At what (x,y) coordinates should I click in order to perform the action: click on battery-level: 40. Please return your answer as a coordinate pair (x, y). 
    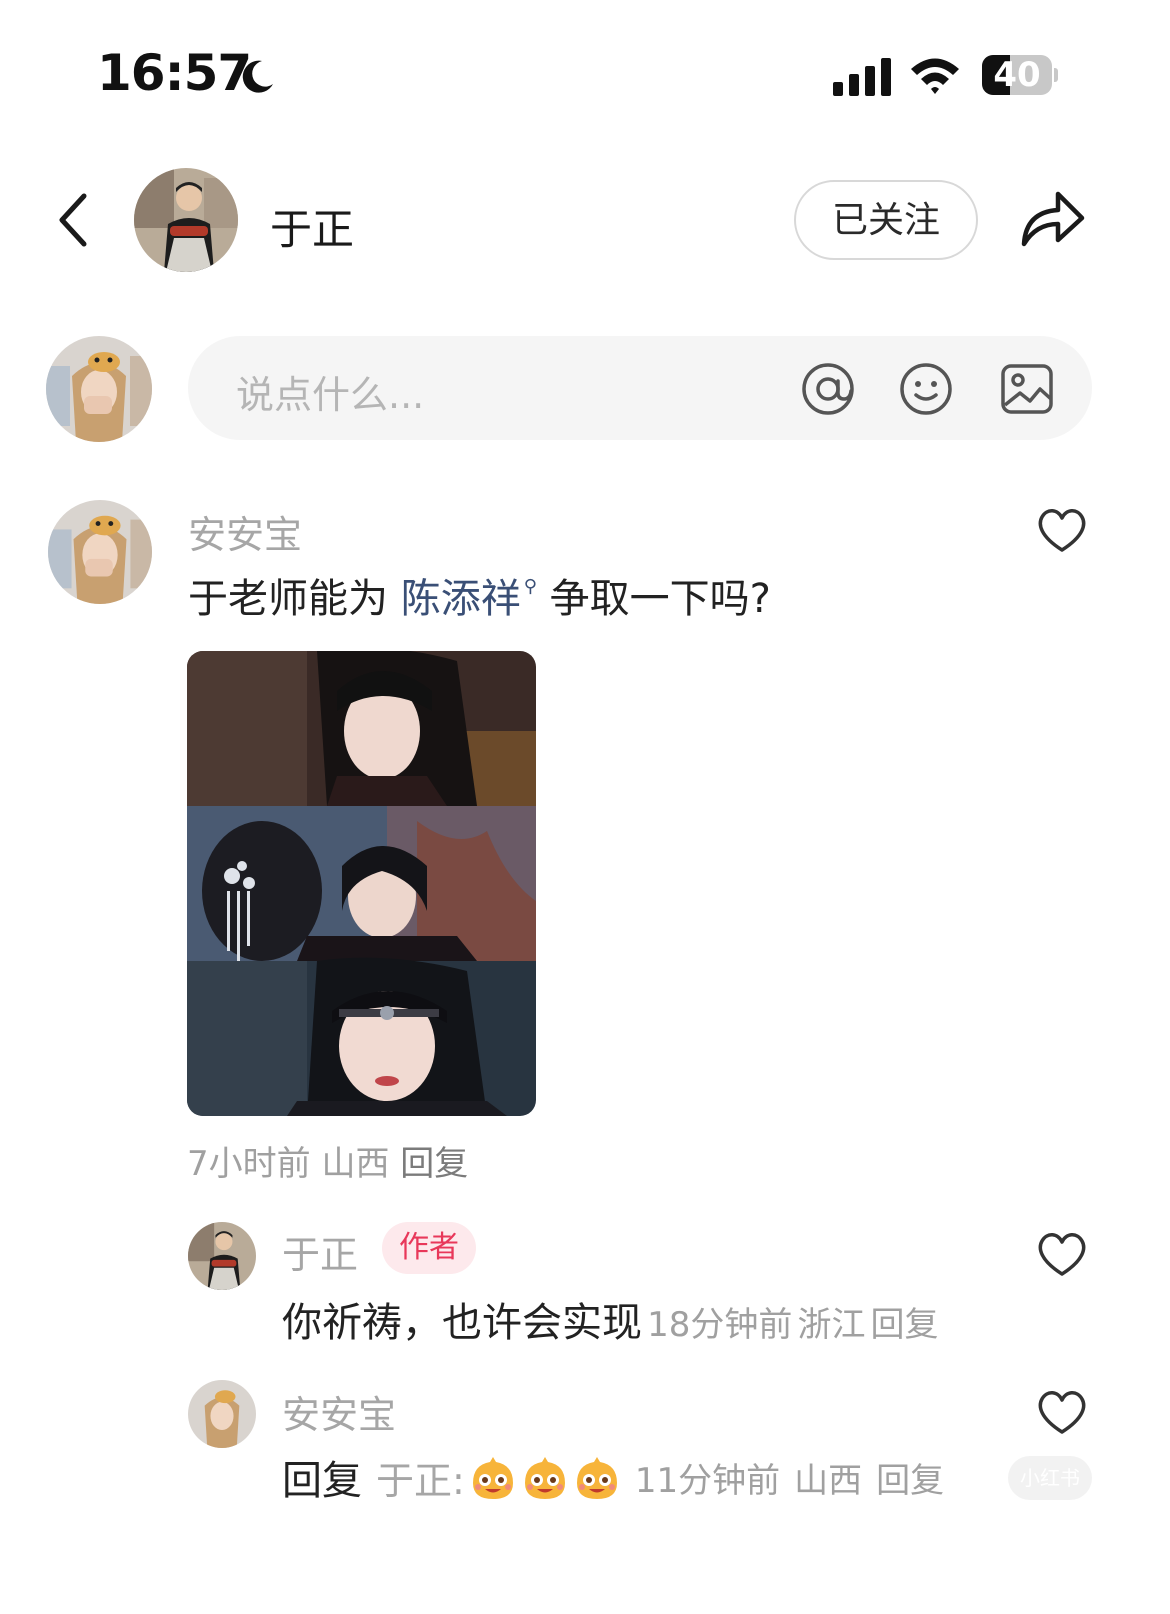
    Looking at the image, I should click on (1017, 75).